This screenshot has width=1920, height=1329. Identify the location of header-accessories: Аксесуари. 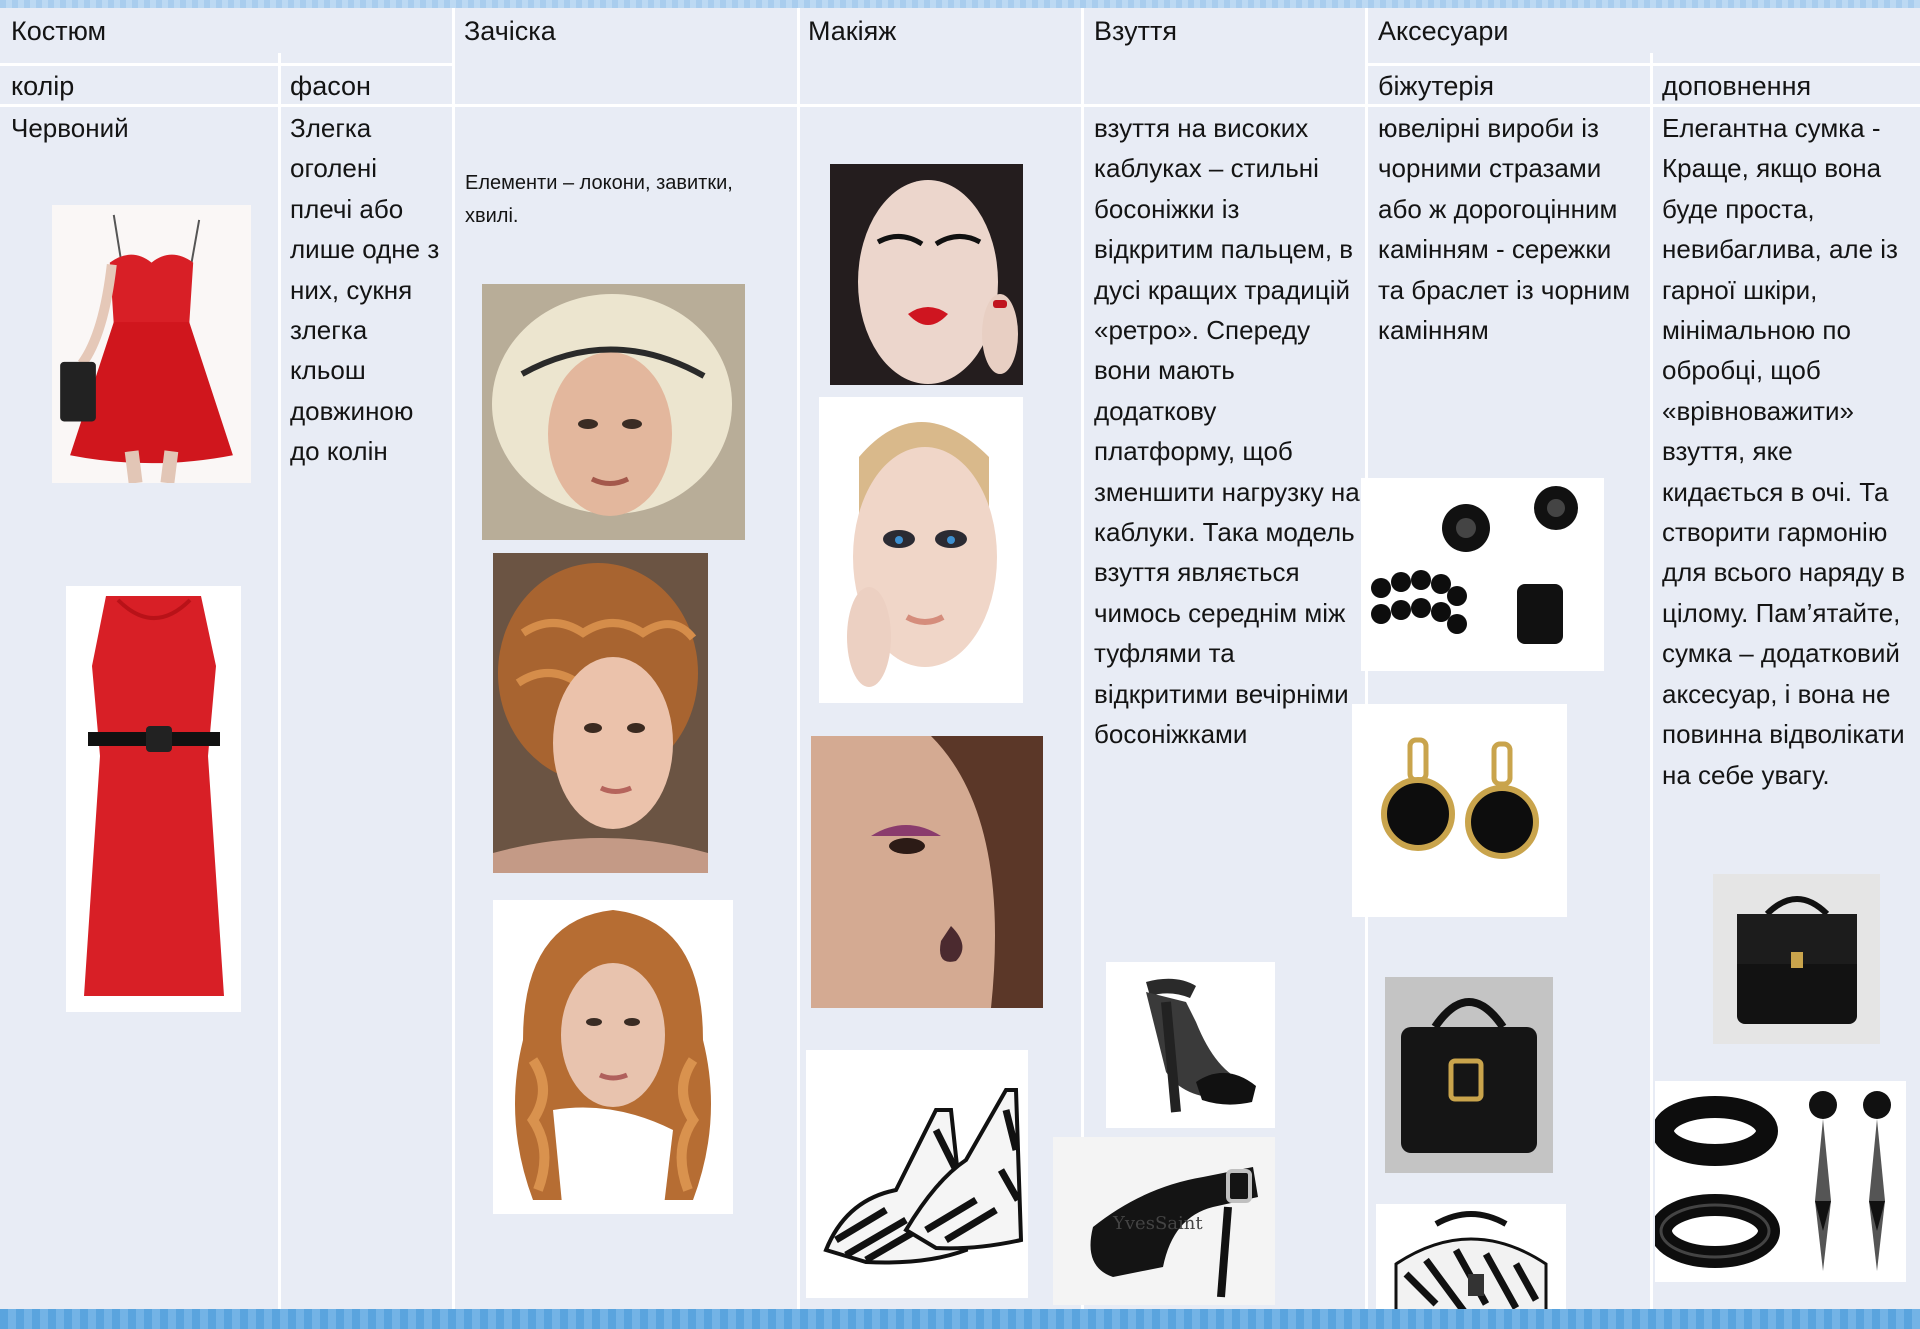
(1443, 31).